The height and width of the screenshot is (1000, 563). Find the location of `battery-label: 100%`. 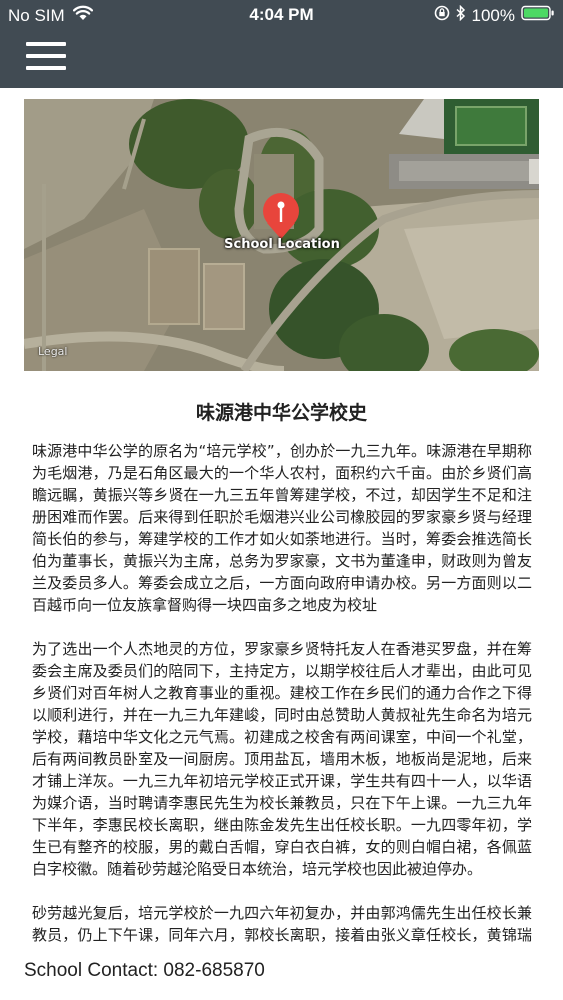

battery-label: 100% is located at coordinates (493, 15).